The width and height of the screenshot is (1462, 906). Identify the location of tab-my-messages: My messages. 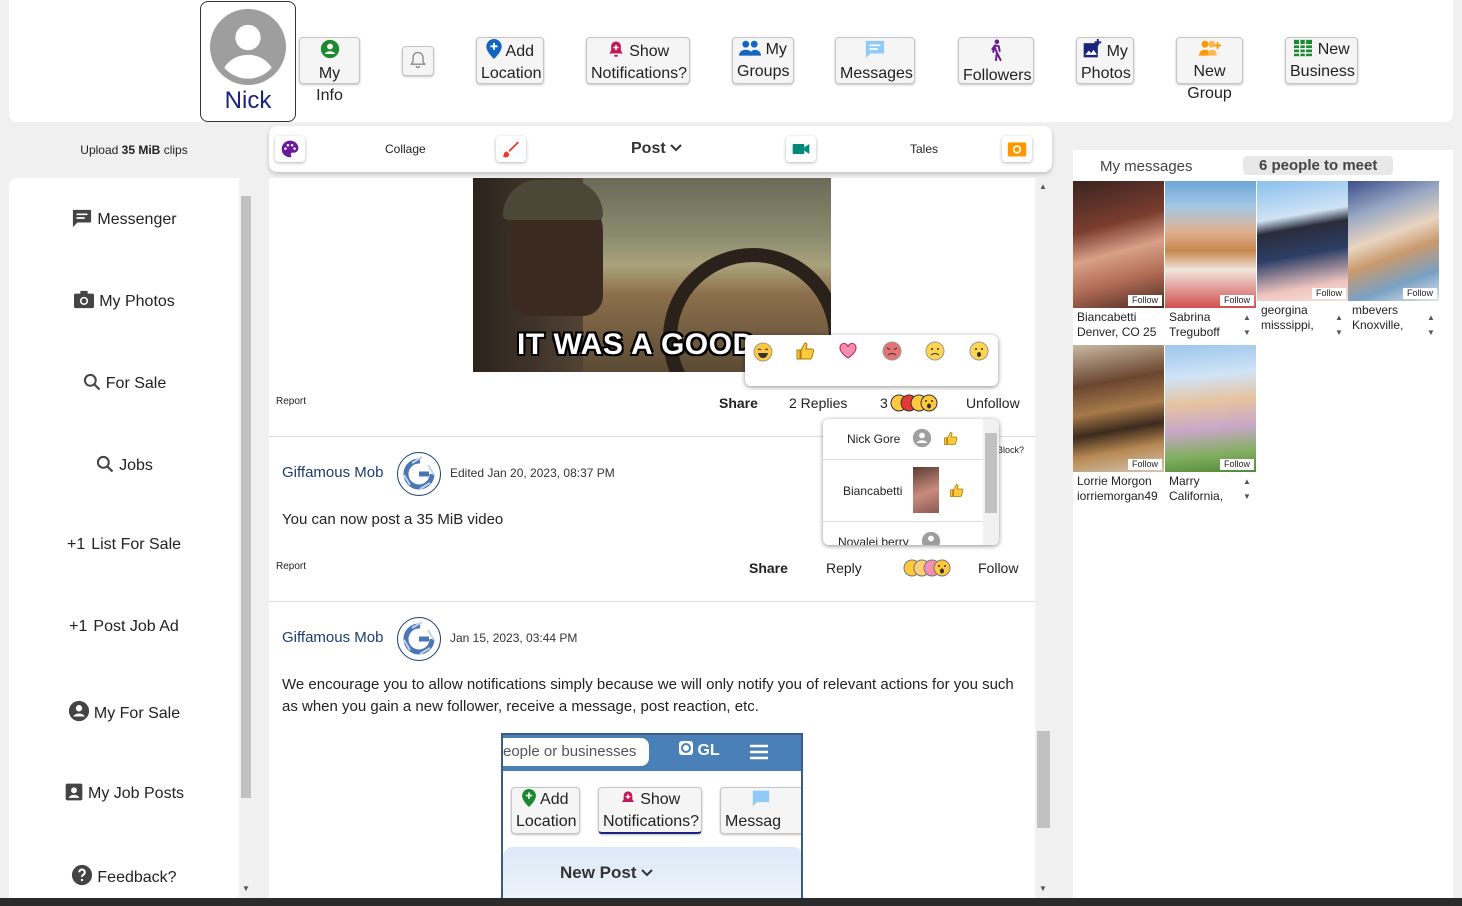
(1146, 166).